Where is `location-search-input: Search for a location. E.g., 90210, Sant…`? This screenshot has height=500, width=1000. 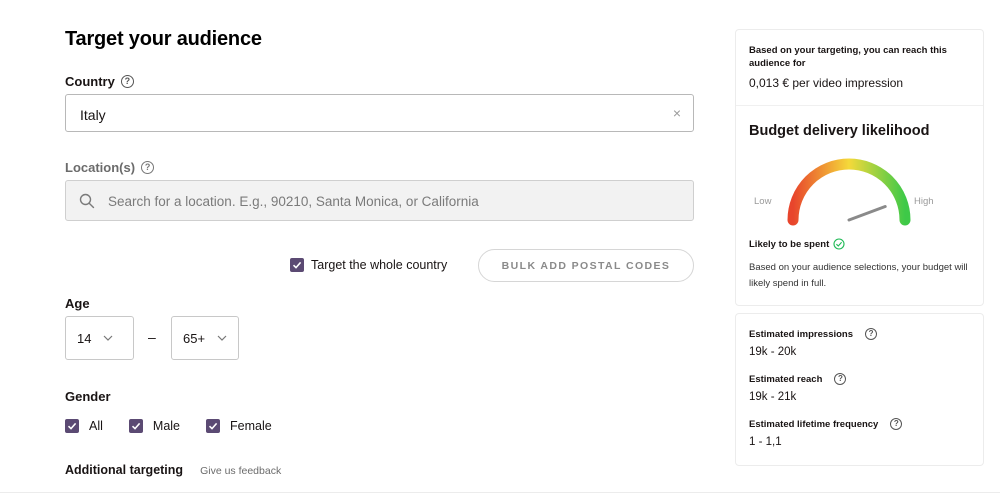
location-search-input: Search for a location. E.g., 90210, Sant… is located at coordinates (379, 200).